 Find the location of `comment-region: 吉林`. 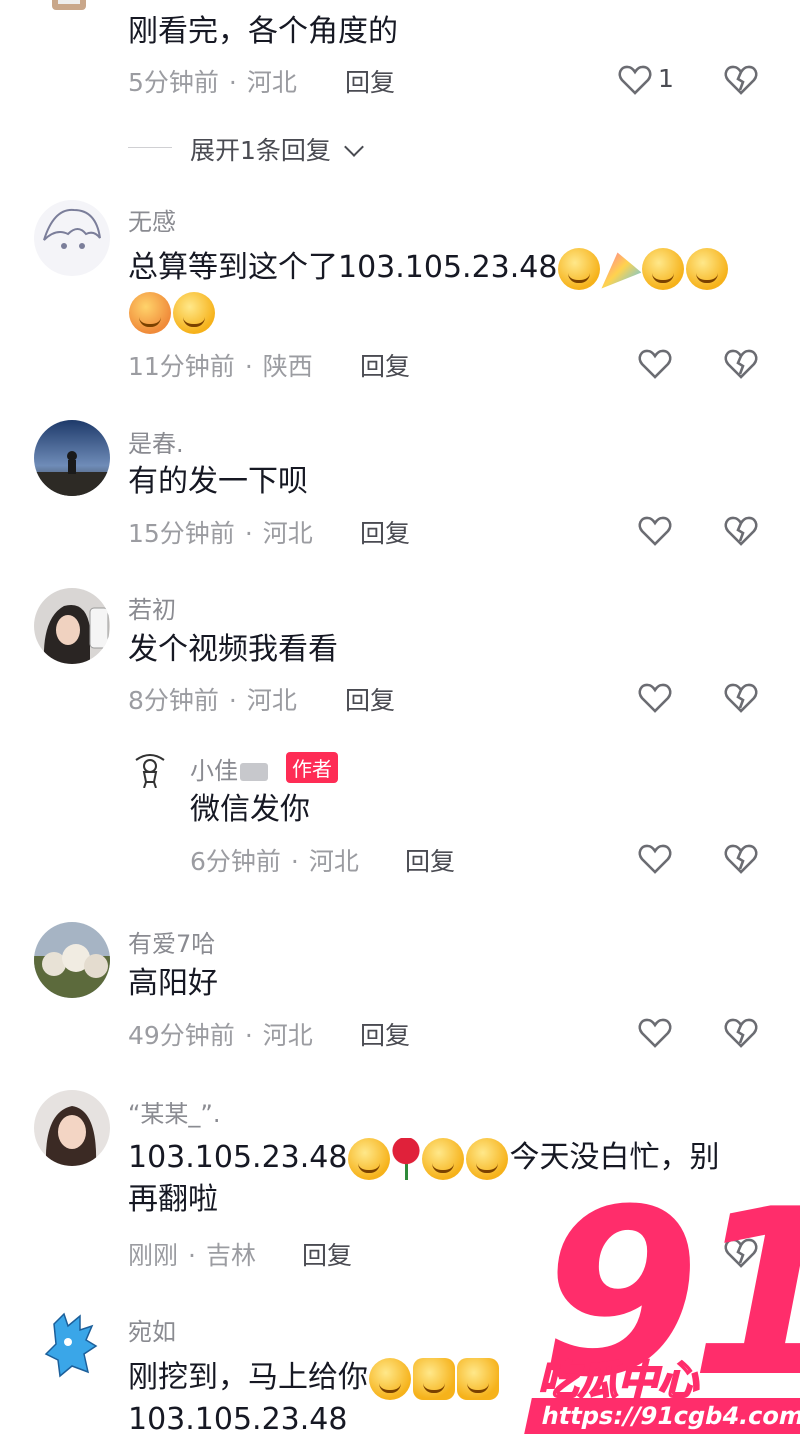

comment-region: 吉林 is located at coordinates (230, 1255).